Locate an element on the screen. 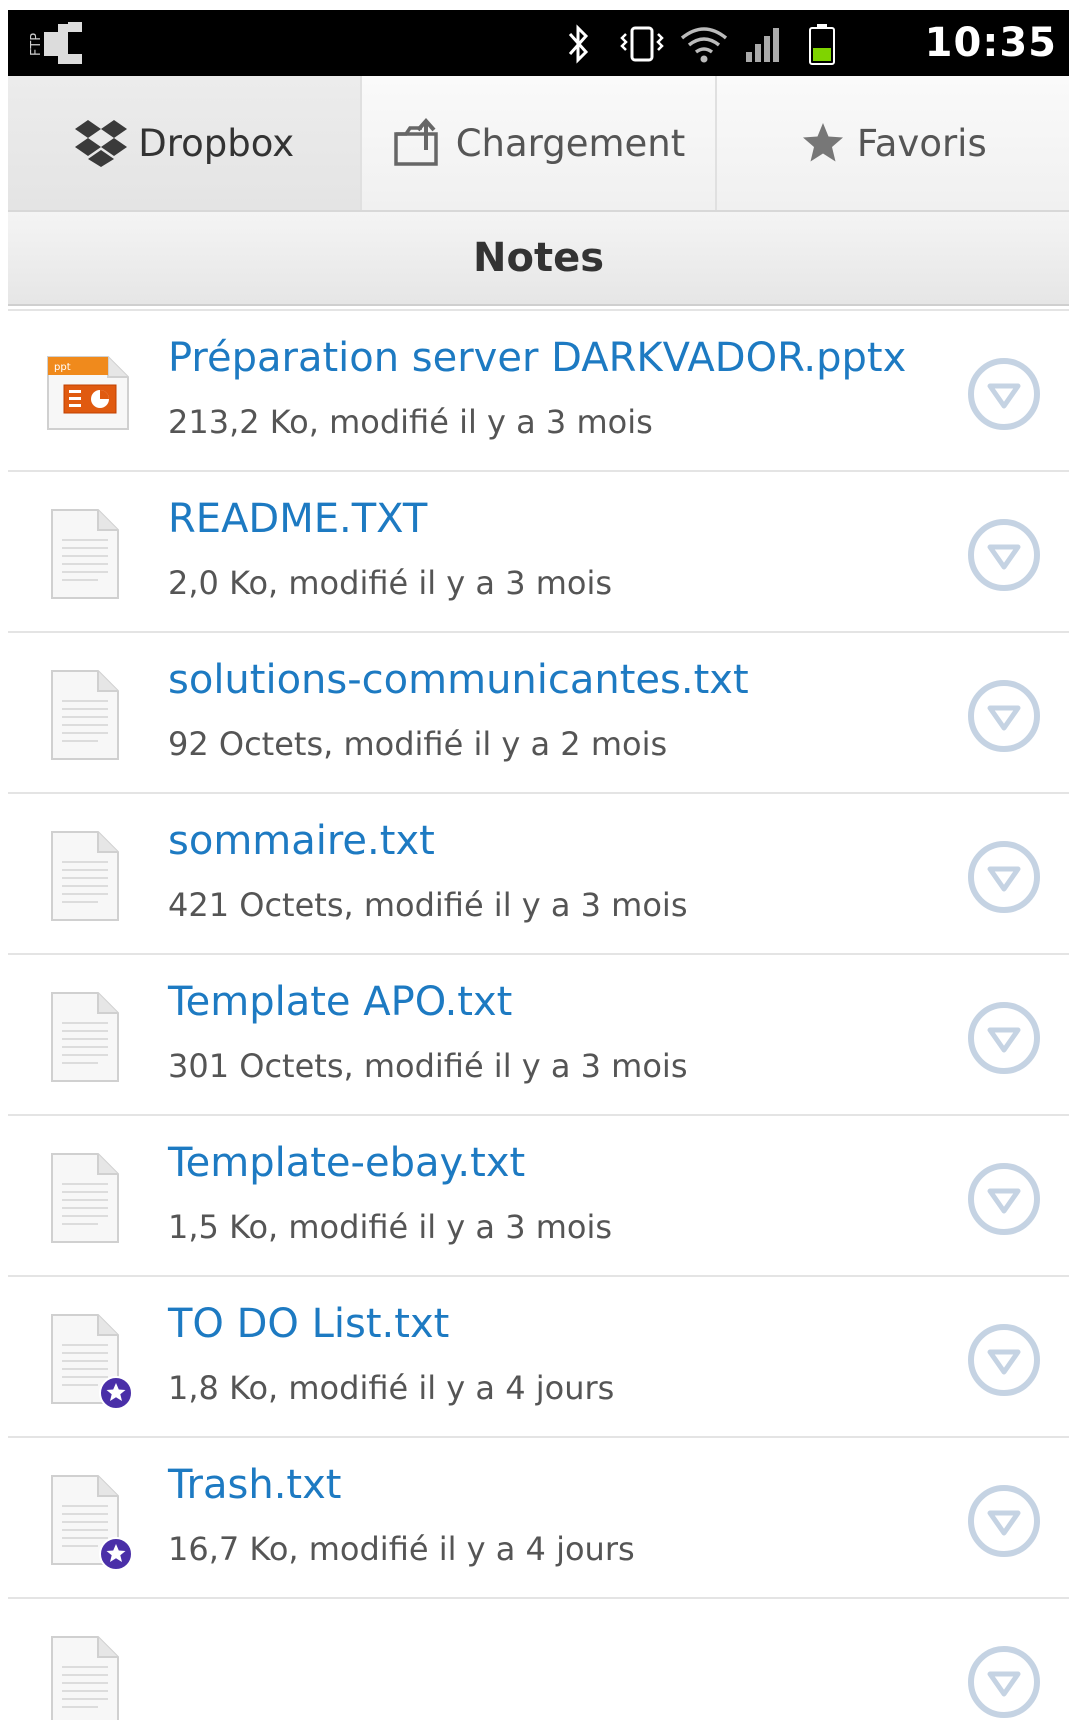 This screenshot has height=1720, width=1069. file-name: solutions-communicantes.txt is located at coordinates (458, 680).